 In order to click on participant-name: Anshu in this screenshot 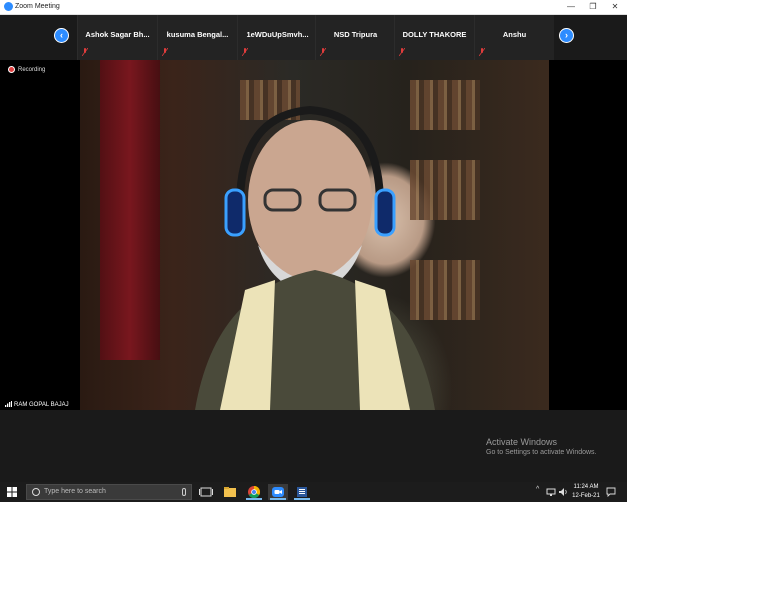, I will do `click(514, 34)`.